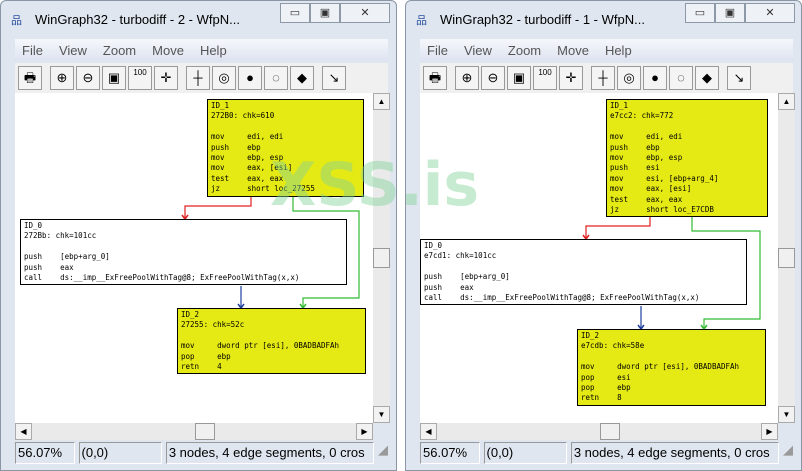 This screenshot has width=802, height=471. I want to click on node-header: ID_0 272Bb: chk=101cc, so click(60, 231).